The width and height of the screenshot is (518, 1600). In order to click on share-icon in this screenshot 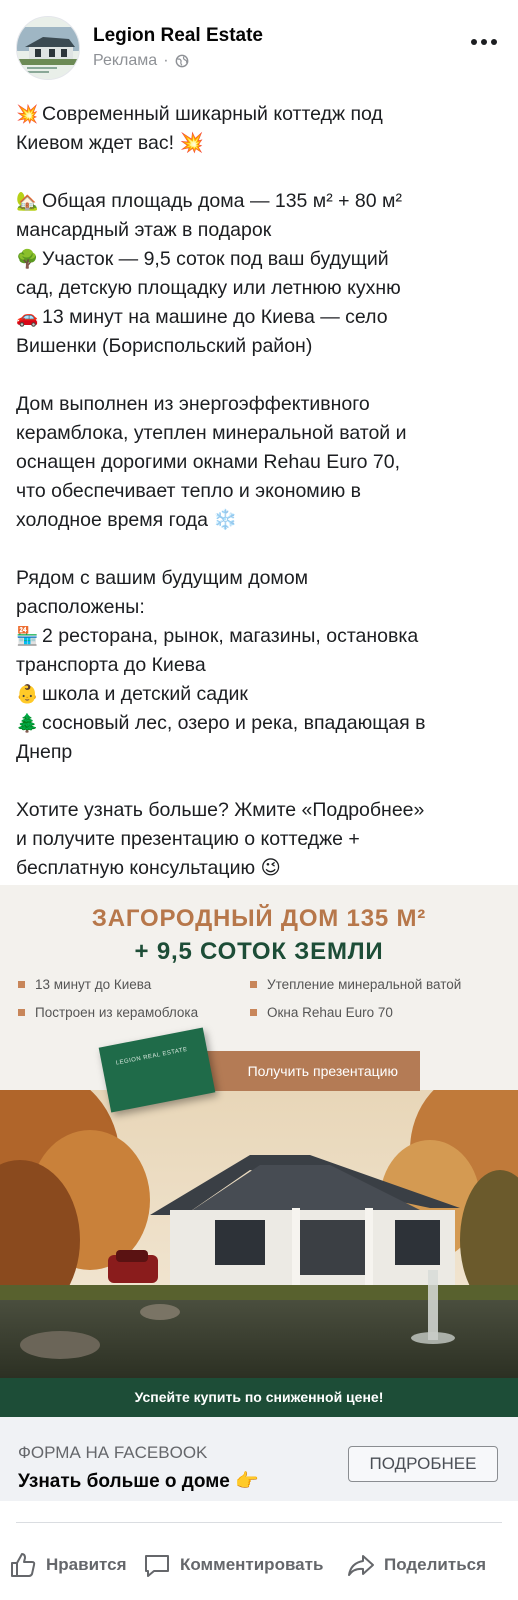, I will do `click(361, 1565)`.